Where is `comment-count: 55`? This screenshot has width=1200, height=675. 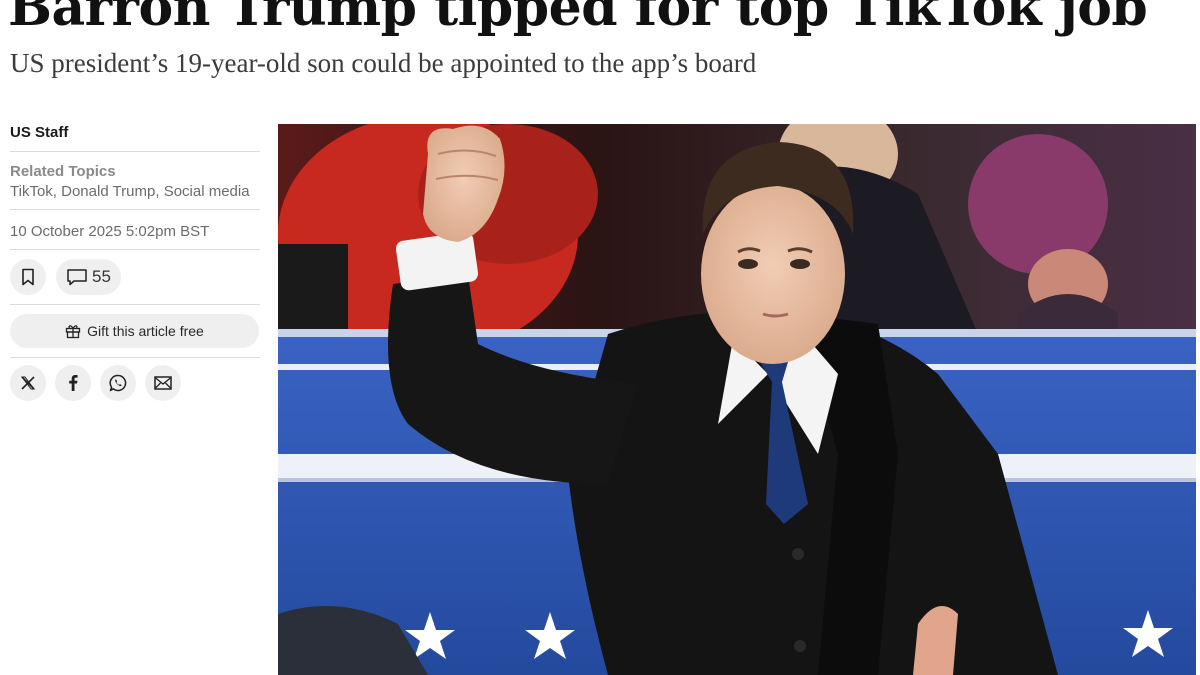
comment-count: 55 is located at coordinates (101, 276).